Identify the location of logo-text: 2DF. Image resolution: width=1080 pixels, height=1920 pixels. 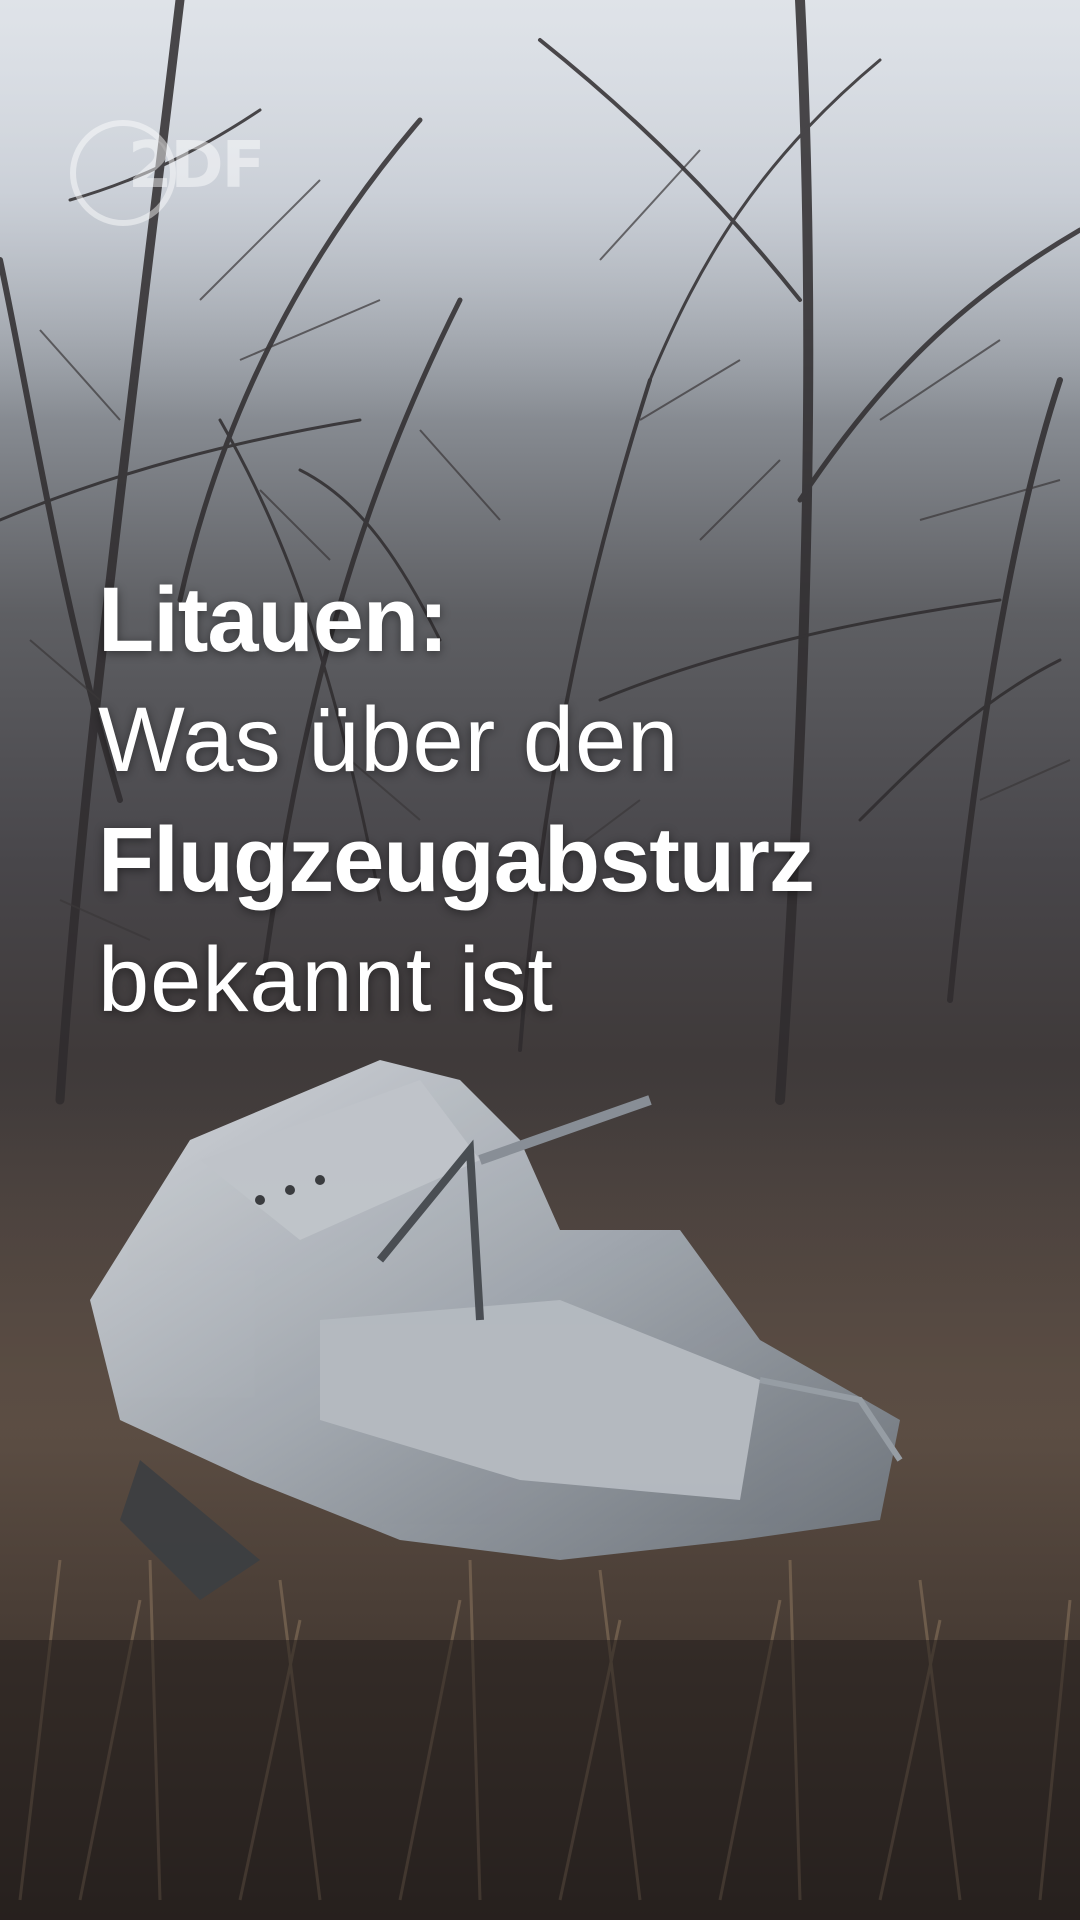
(196, 166).